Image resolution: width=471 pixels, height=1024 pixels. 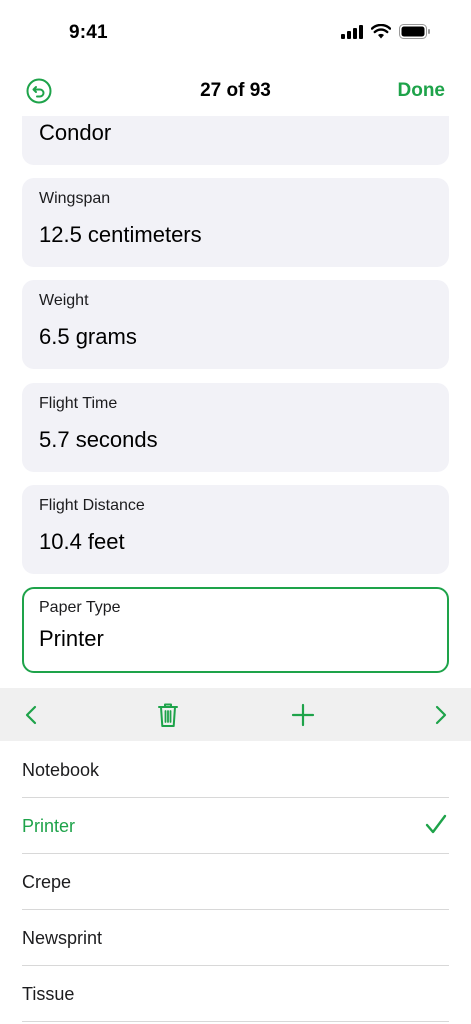 What do you see at coordinates (235, 222) in the screenshot?
I see `field-card-wingspan: Wingspan 12.5 centimeters` at bounding box center [235, 222].